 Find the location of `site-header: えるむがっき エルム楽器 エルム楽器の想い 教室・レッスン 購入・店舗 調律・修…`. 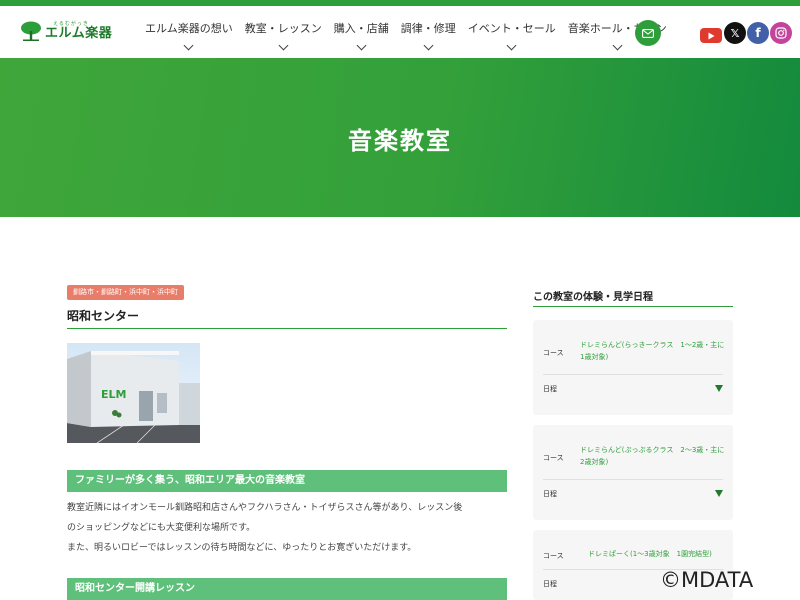

site-header: えるむがっき エルム楽器 エルム楽器の想い 教室・レッスン 購入・店舗 調律・修… is located at coordinates (400, 32).